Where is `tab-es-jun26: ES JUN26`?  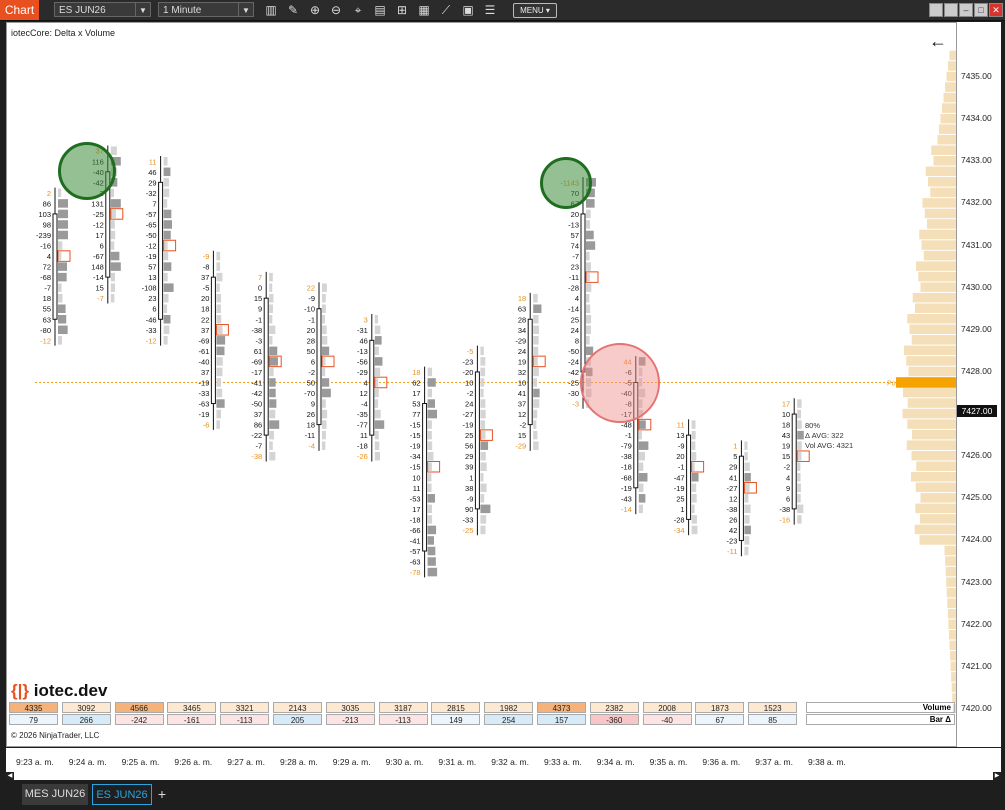 tab-es-jun26: ES JUN26 is located at coordinates (122, 794).